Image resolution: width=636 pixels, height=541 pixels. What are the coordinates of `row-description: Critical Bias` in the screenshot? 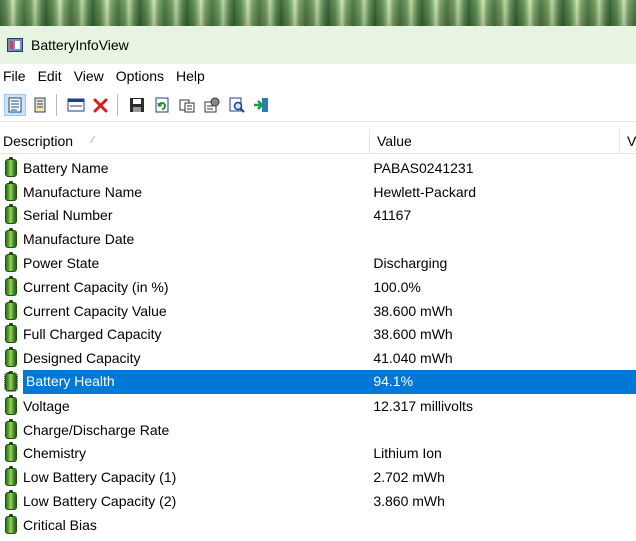 It's located at (182, 523).